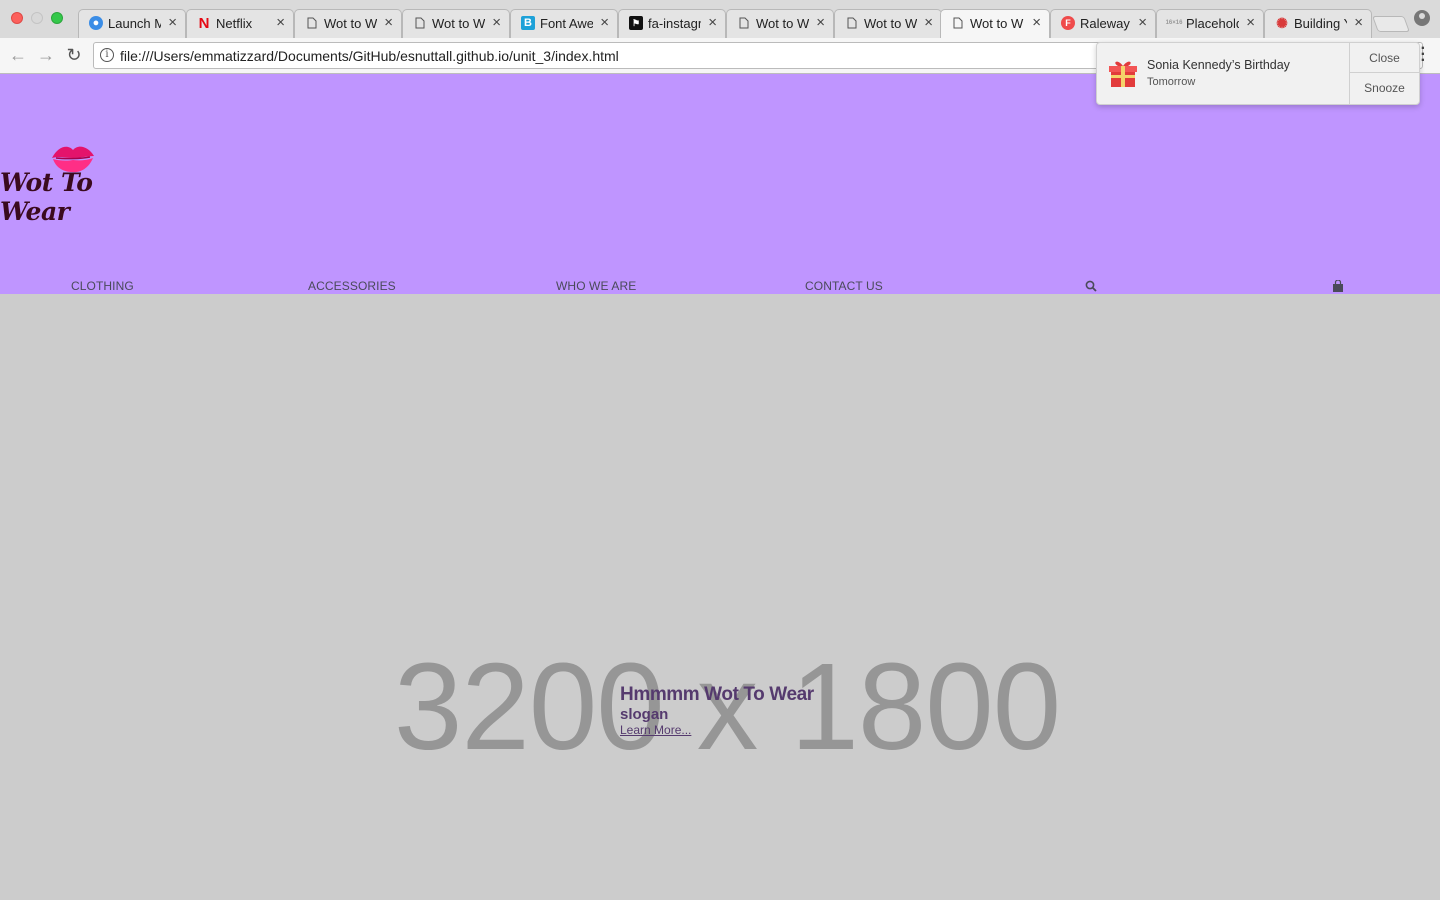 The image size is (1440, 900). I want to click on shopping-bag-icon, so click(1338, 286).